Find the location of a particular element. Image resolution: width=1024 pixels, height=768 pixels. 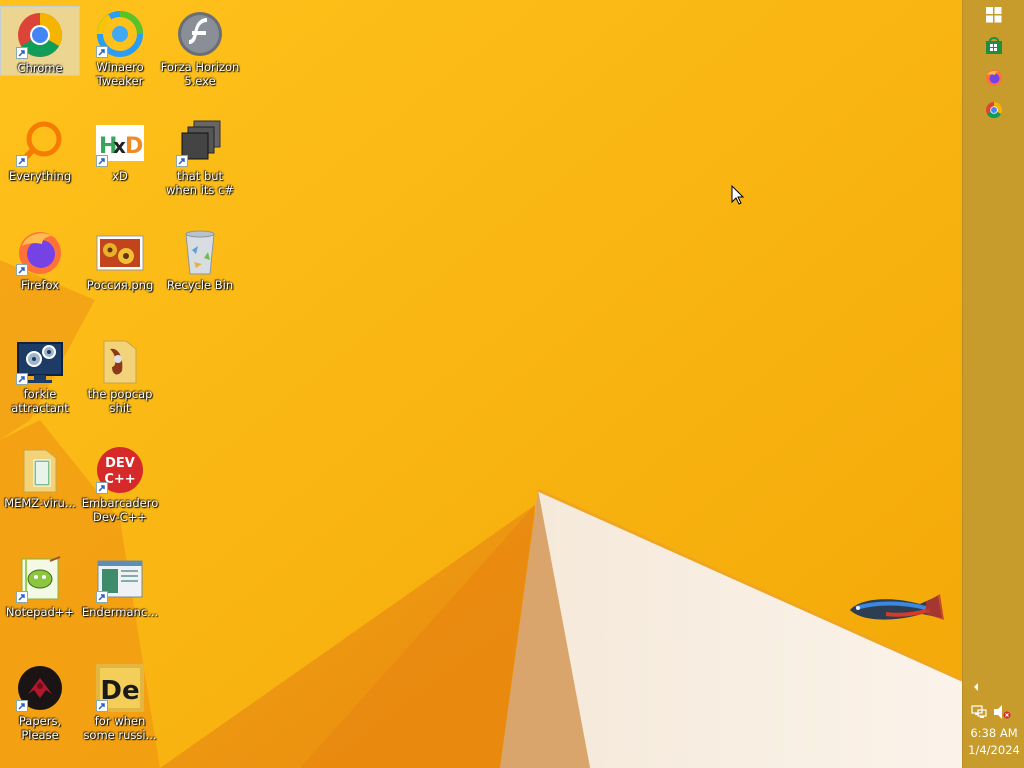

de-app-icon: De is located at coordinates (120, 688).